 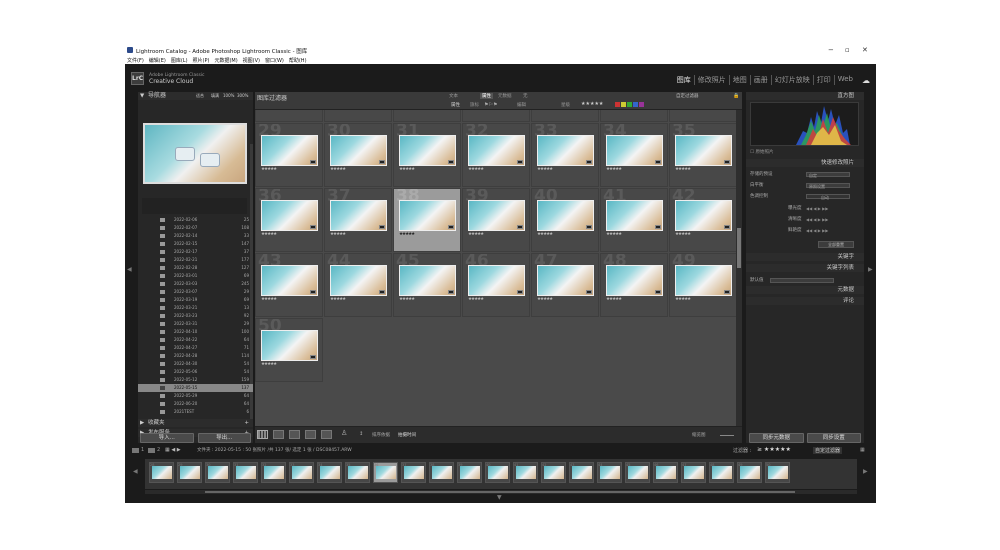 I want to click on compare-view-icon, so click(x=294, y=434).